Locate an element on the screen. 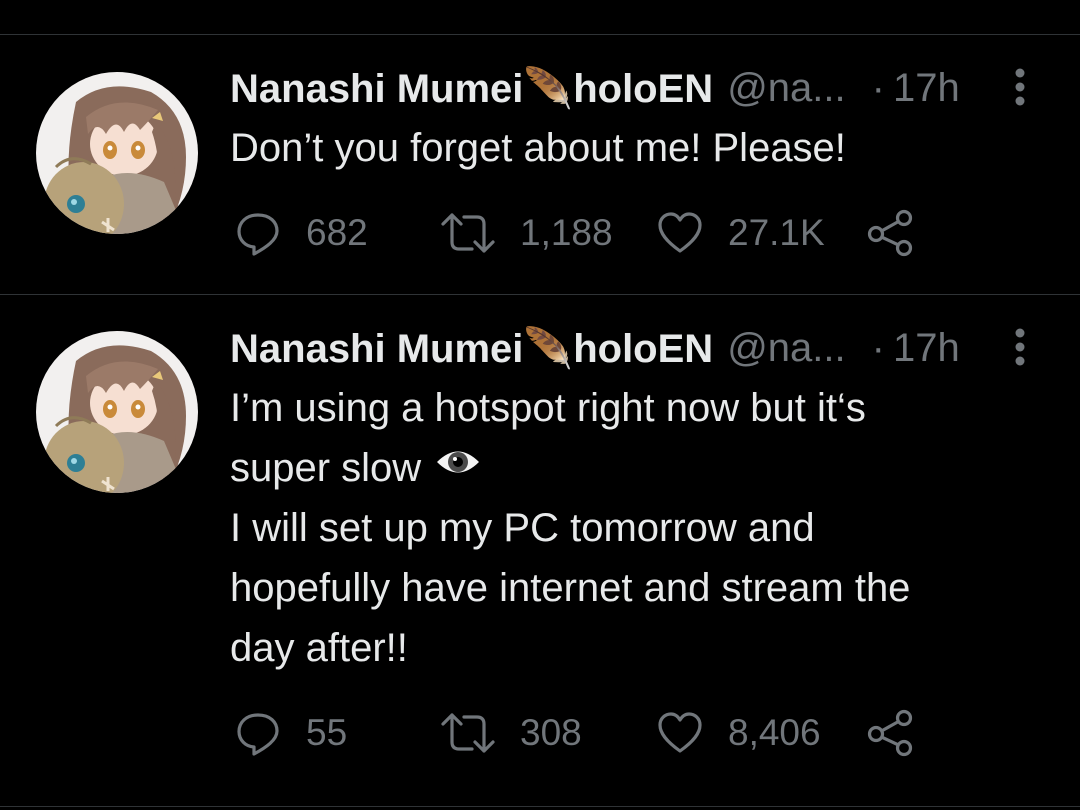 The height and width of the screenshot is (810, 1080). share-button is located at coordinates (891, 733).